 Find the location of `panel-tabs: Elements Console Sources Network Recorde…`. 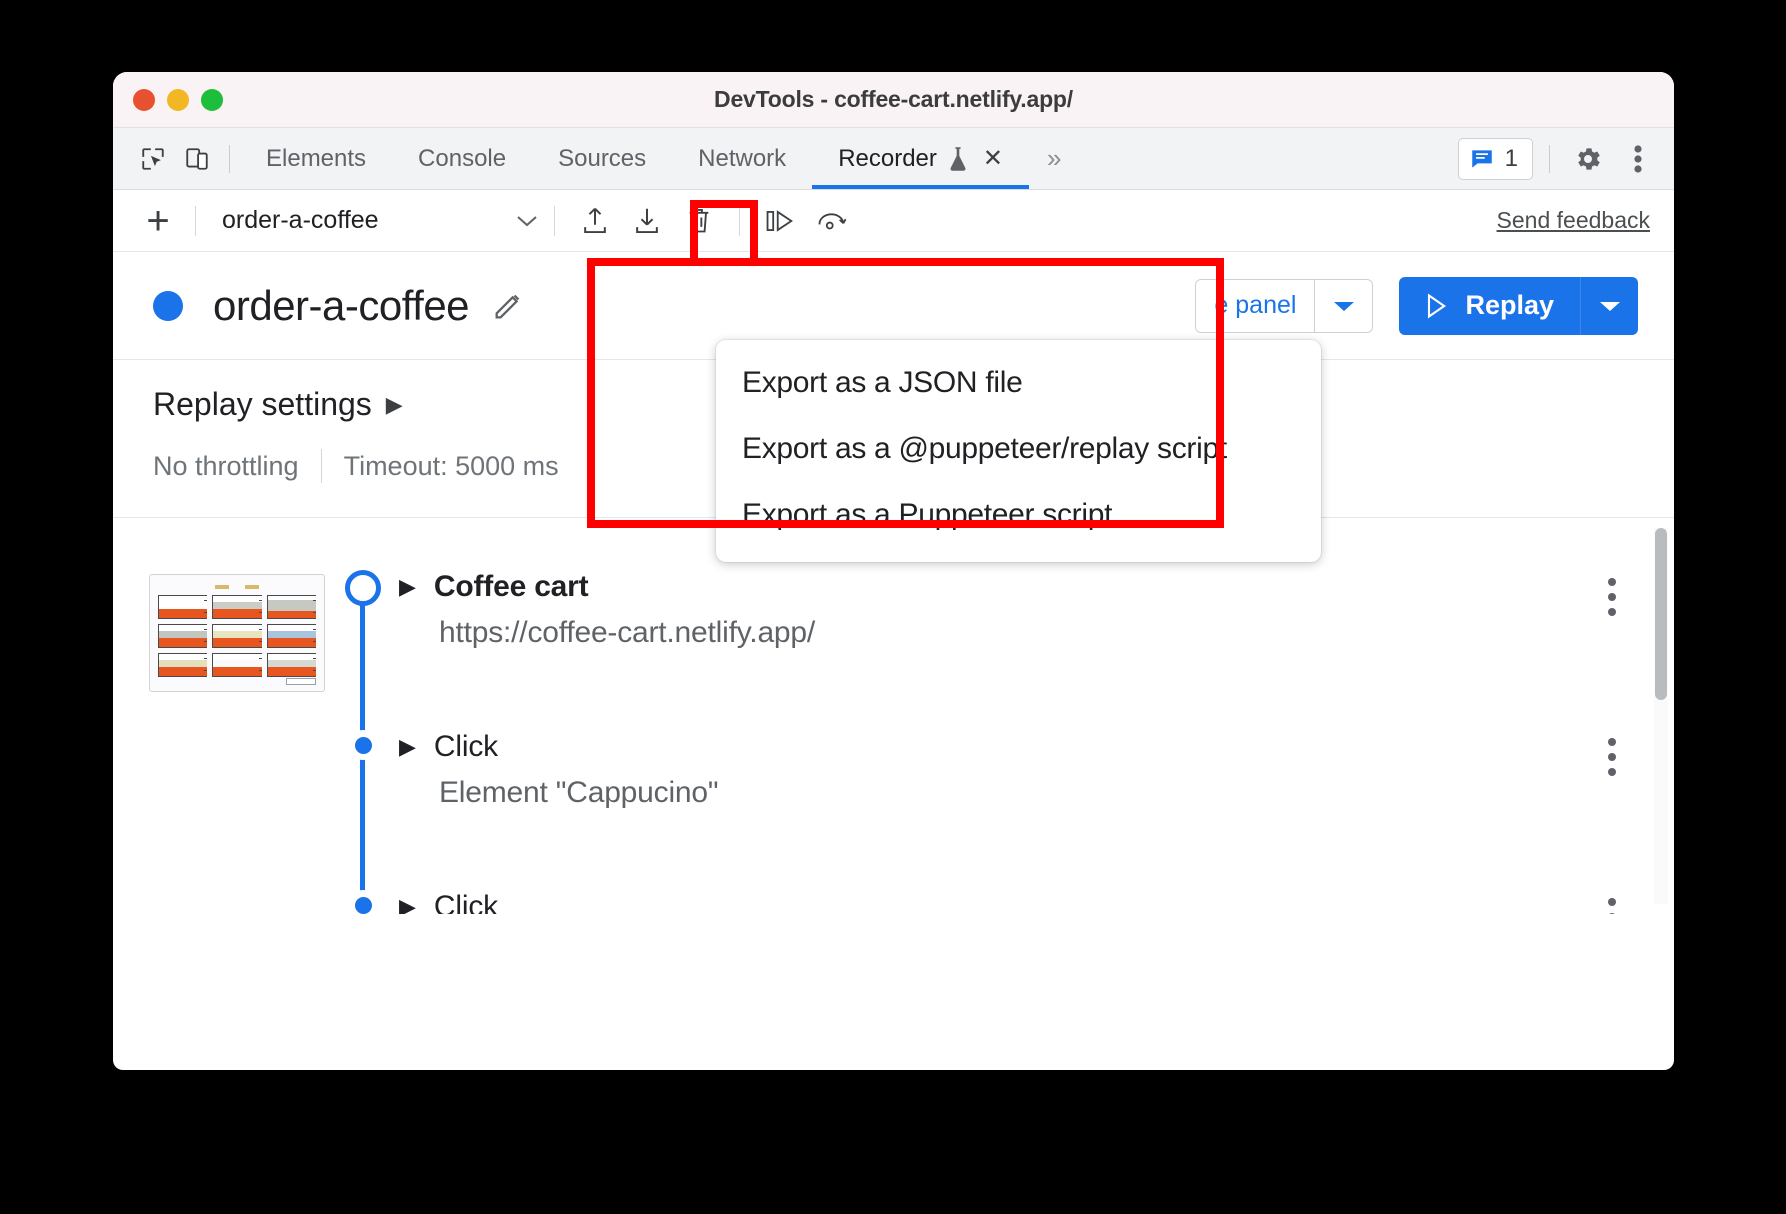

panel-tabs: Elements Console Sources Network Recorde… is located at coordinates (659, 158).